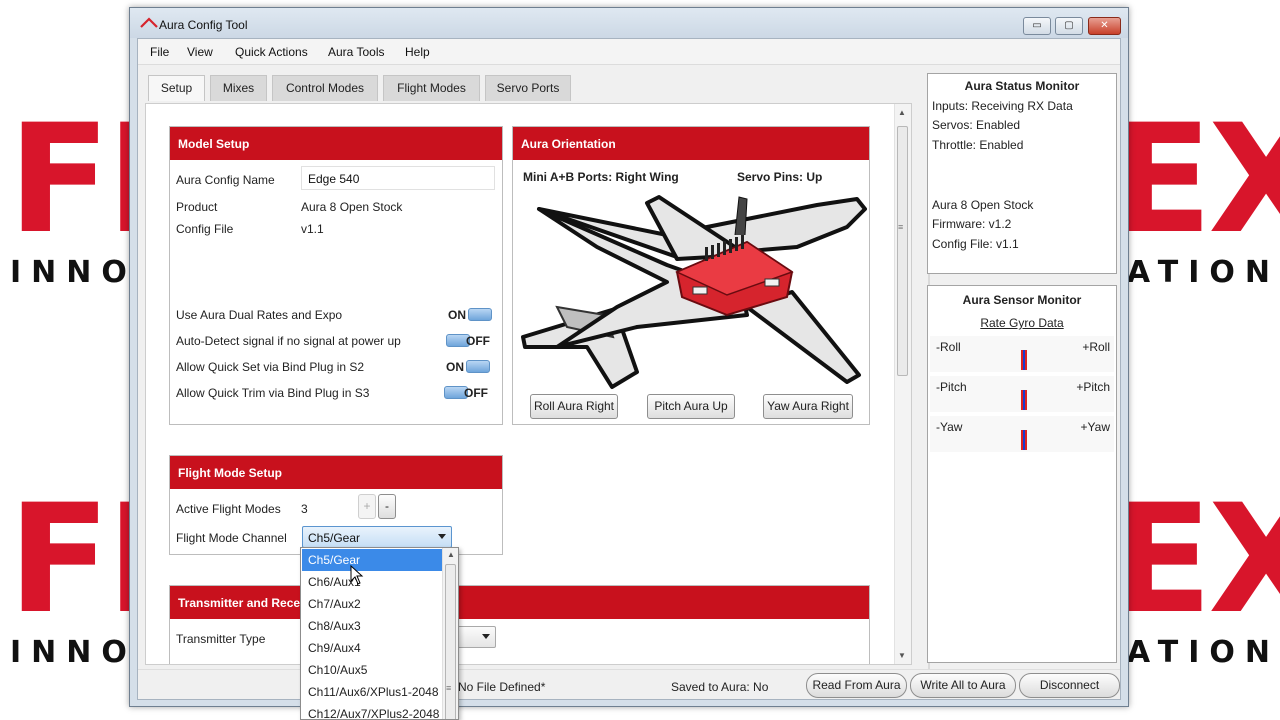  I want to click on auto-detect-toggle: OFF, so click(469, 340).